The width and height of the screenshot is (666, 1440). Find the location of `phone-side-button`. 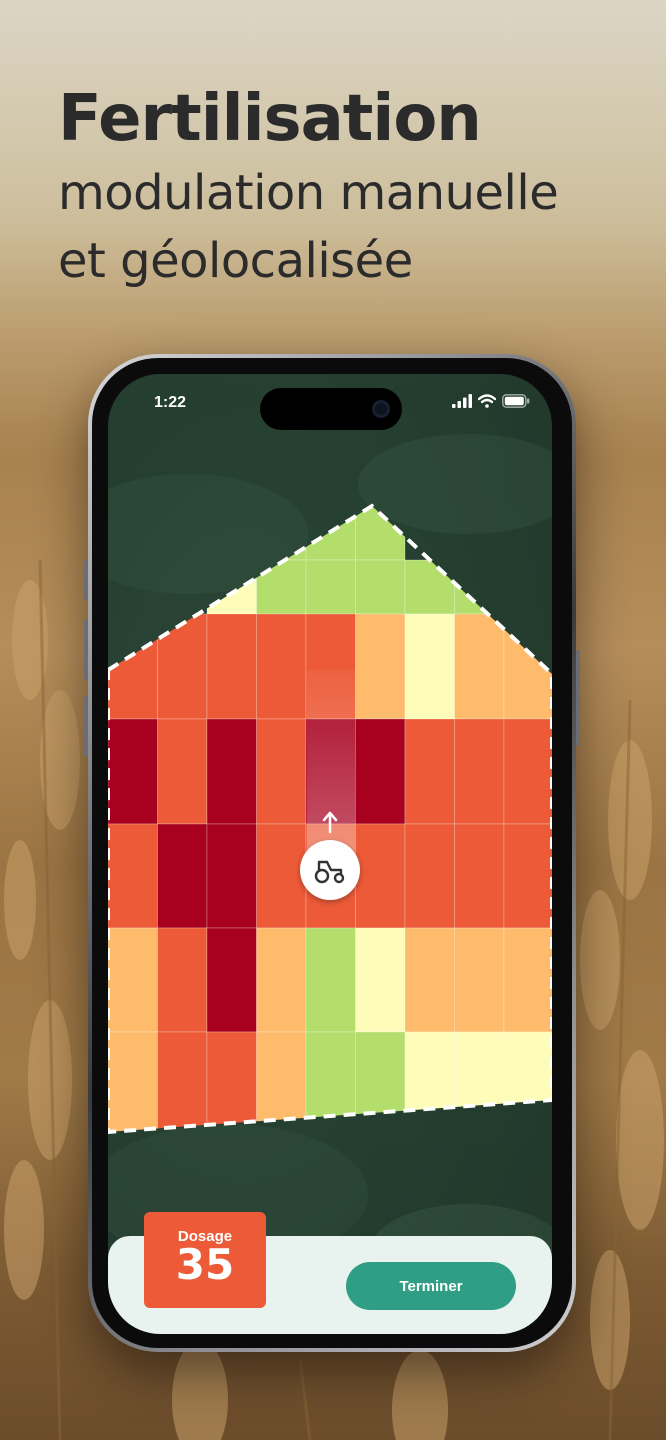

phone-side-button is located at coordinates (86, 580).